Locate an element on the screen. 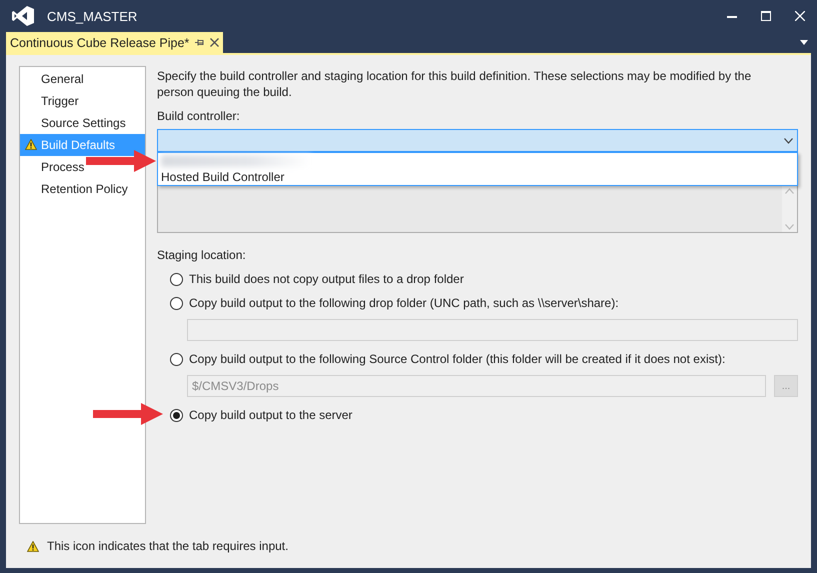 Image resolution: width=817 pixels, height=573 pixels. minimize-icon is located at coordinates (732, 16).